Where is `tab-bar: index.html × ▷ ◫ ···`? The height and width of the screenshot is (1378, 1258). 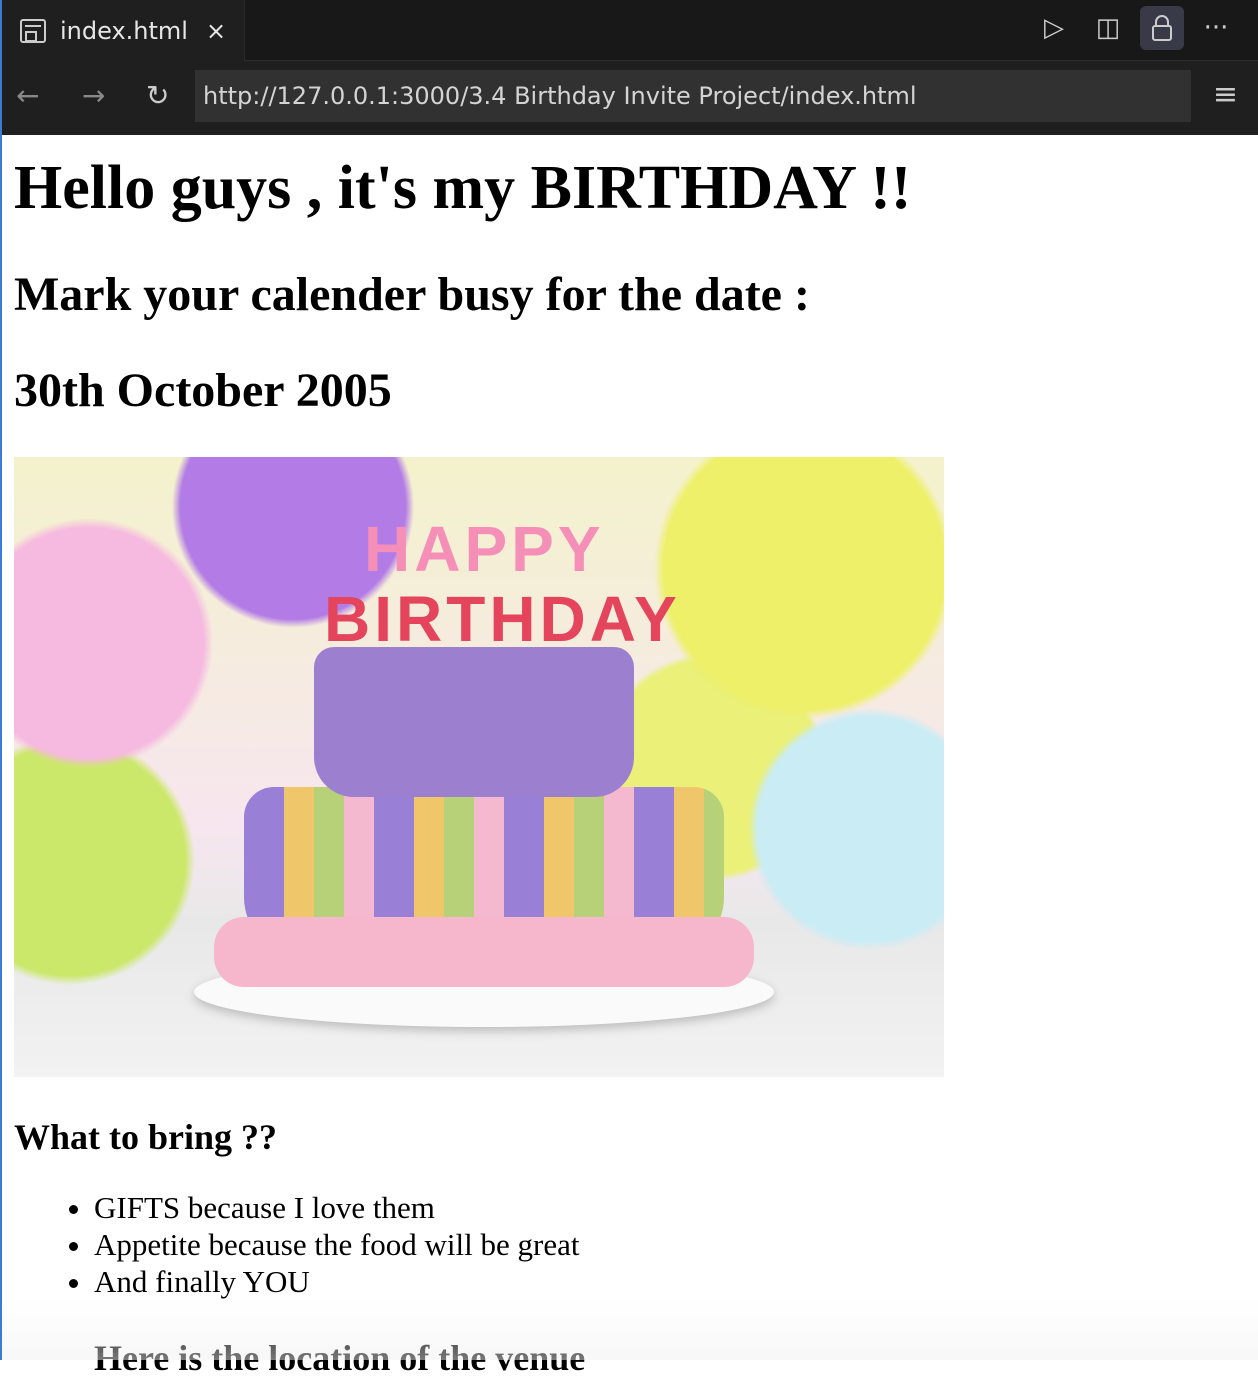
tab-bar: index.html × ▷ ◫ ··· is located at coordinates (629, 30).